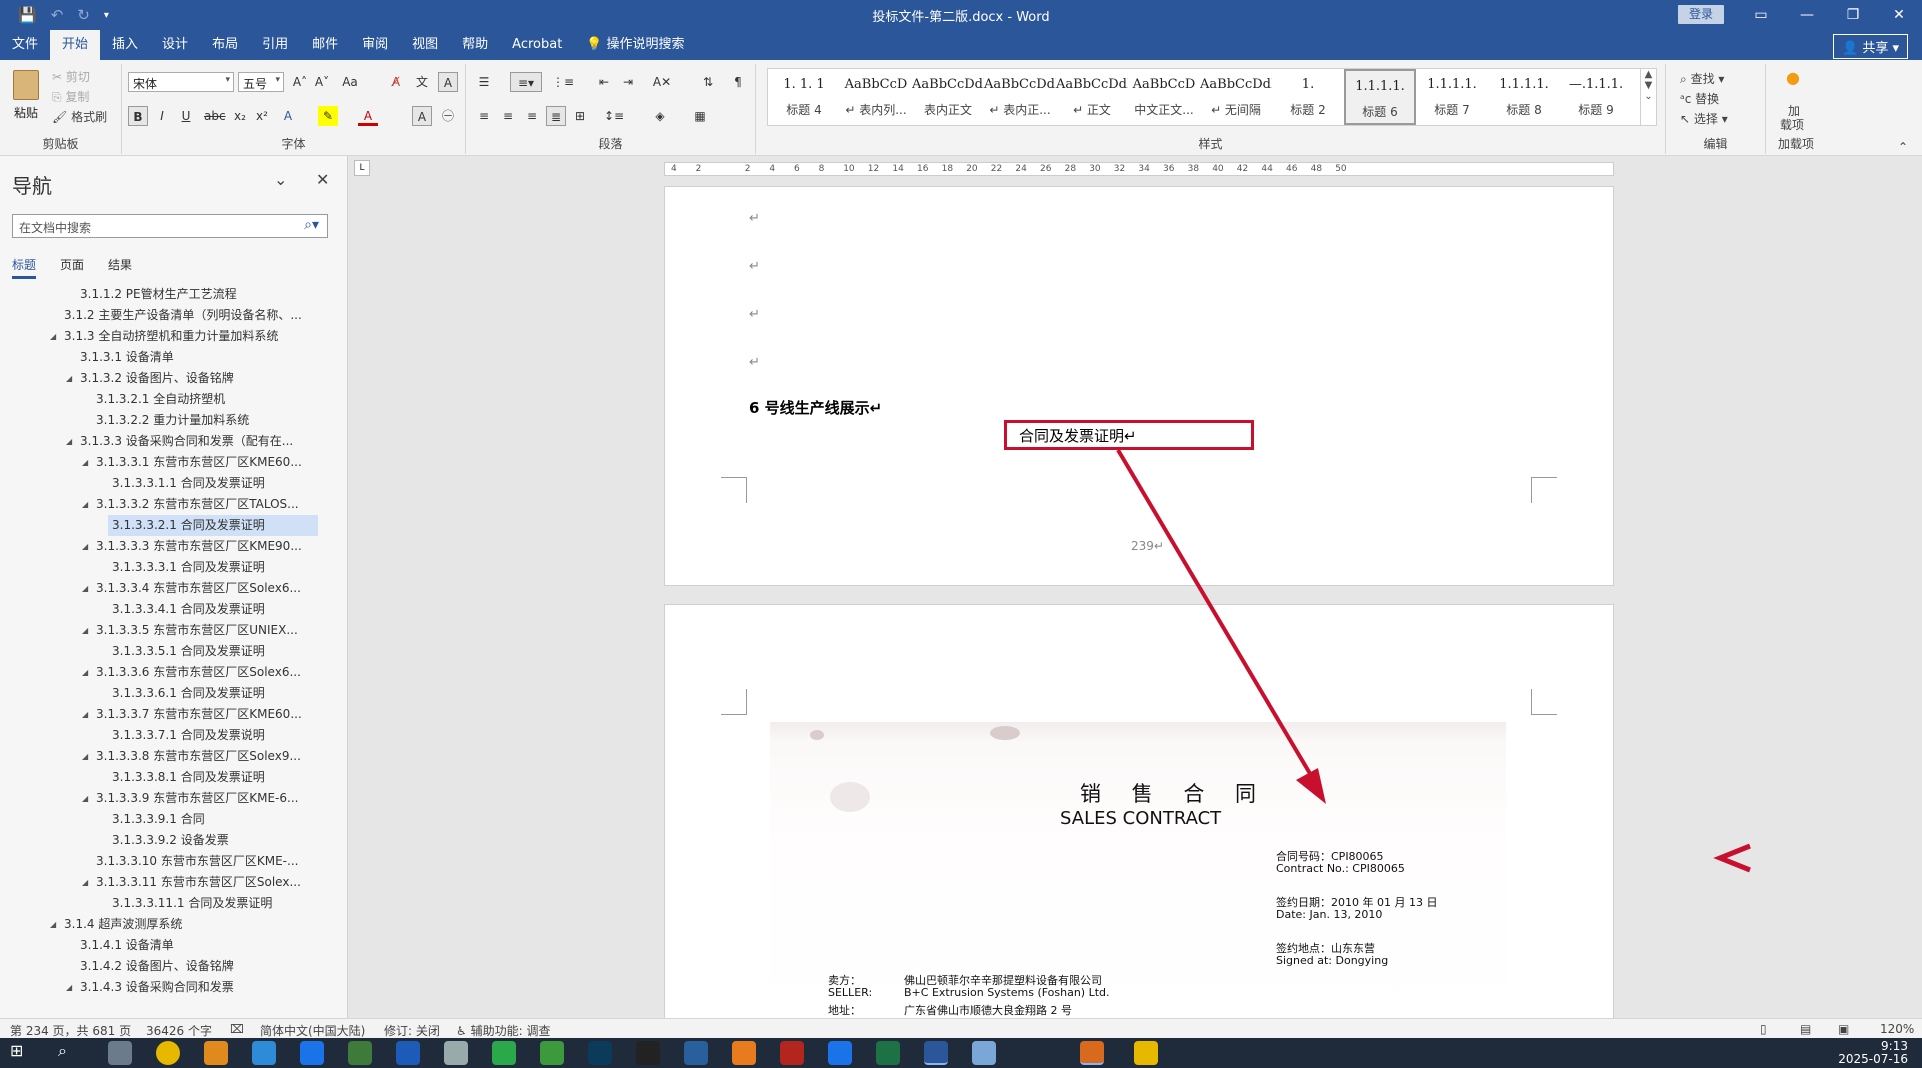 The height and width of the screenshot is (1068, 1922). What do you see at coordinates (1648, 97) in the screenshot?
I see `gallery-more-icon: ▲ ▼ ⌄` at bounding box center [1648, 97].